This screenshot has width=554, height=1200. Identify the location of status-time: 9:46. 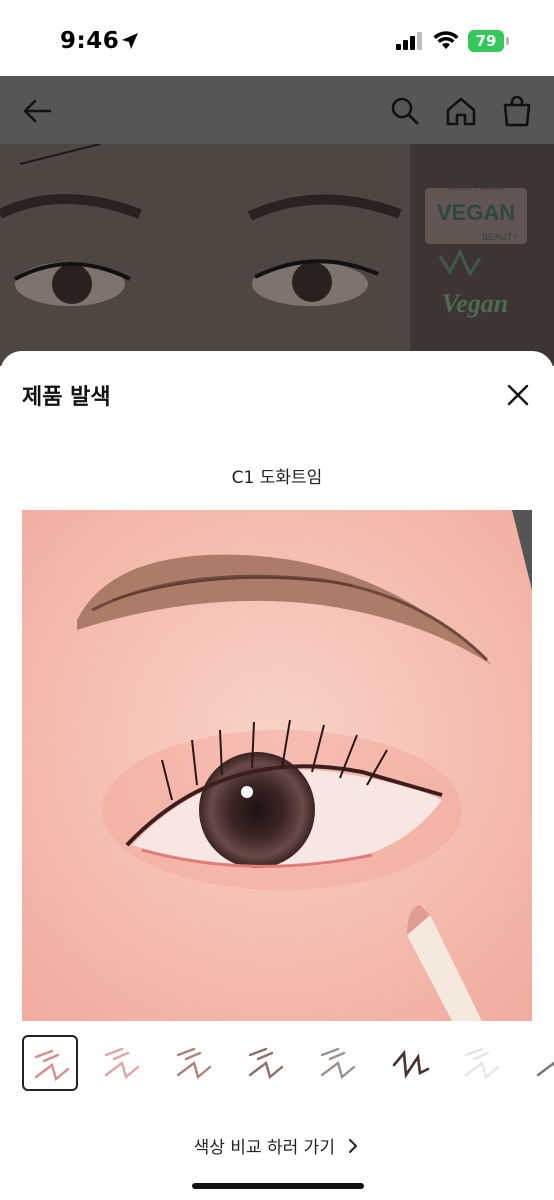
(90, 41).